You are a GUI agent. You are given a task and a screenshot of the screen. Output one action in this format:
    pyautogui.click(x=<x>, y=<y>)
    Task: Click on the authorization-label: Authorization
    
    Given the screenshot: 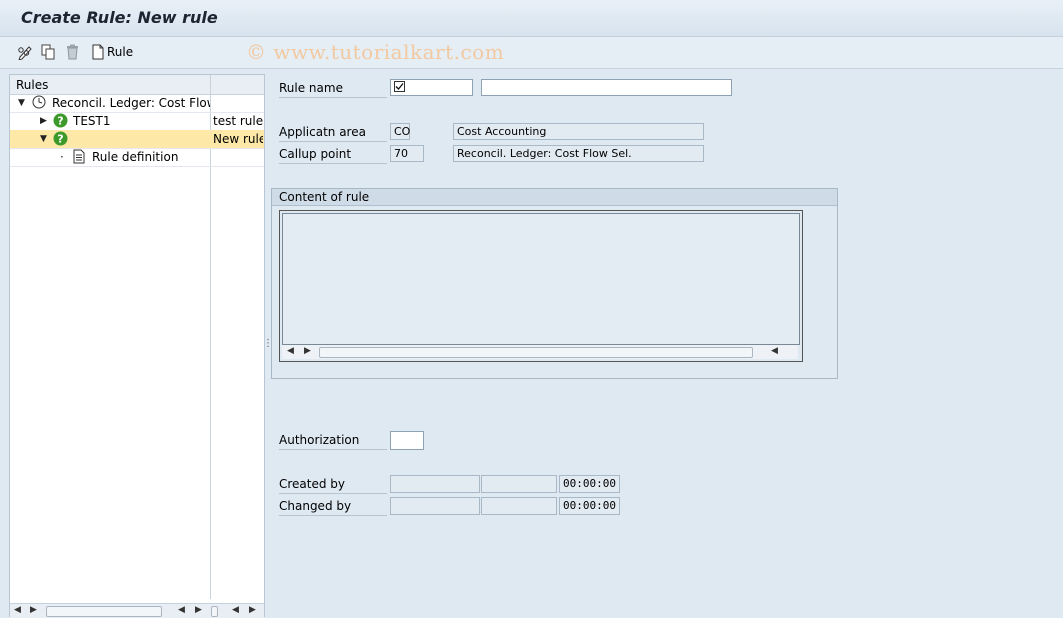 What is the action you would take?
    pyautogui.click(x=333, y=441)
    